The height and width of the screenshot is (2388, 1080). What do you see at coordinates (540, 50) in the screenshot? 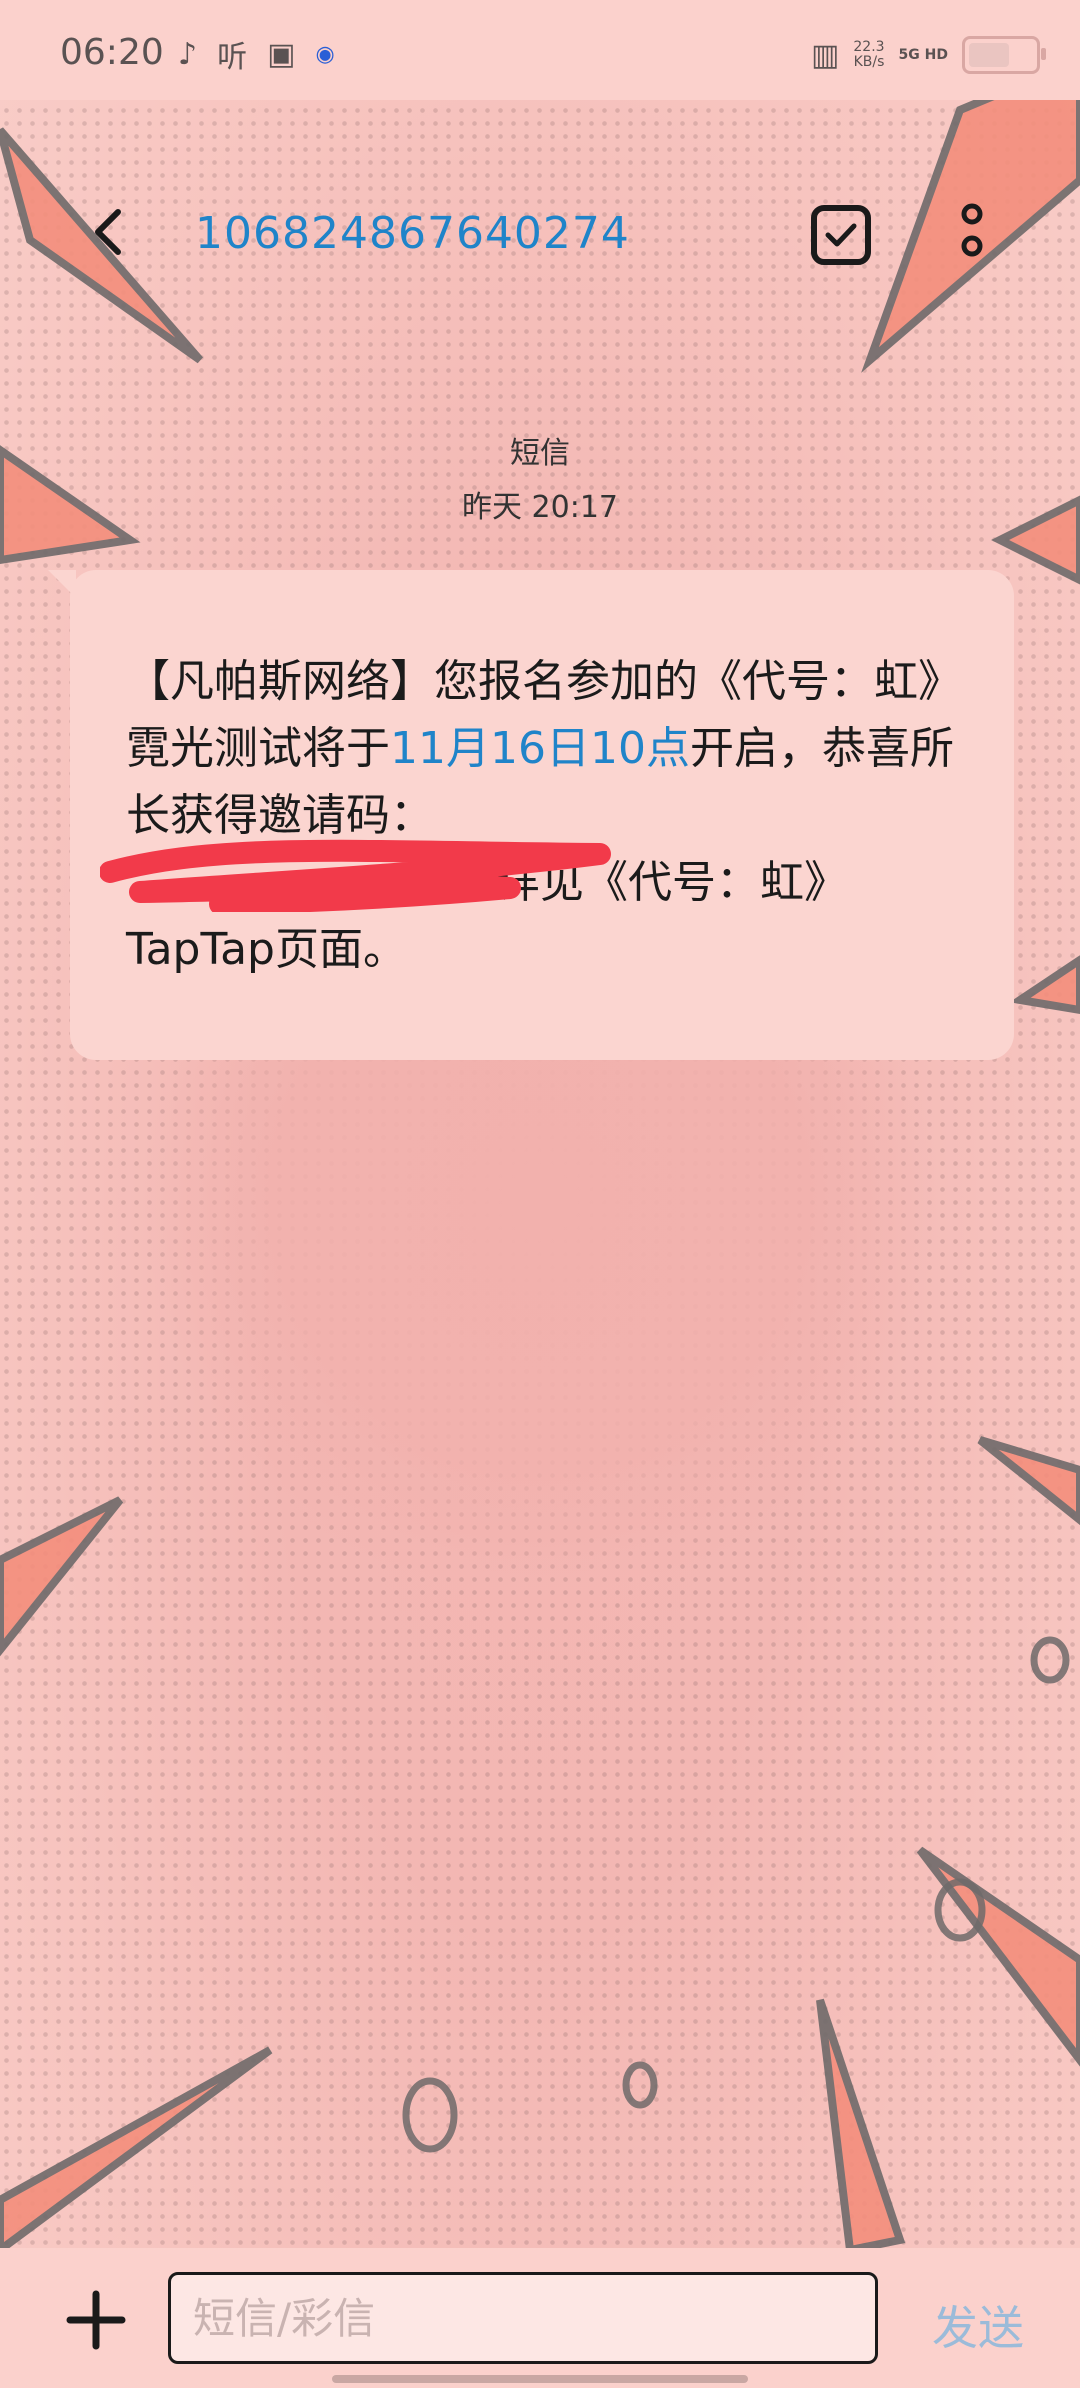
I see `status-bar: 06:20 ♪ 听 ▣ ◉ ▥ 22.3 KB/s 5G HD` at bounding box center [540, 50].